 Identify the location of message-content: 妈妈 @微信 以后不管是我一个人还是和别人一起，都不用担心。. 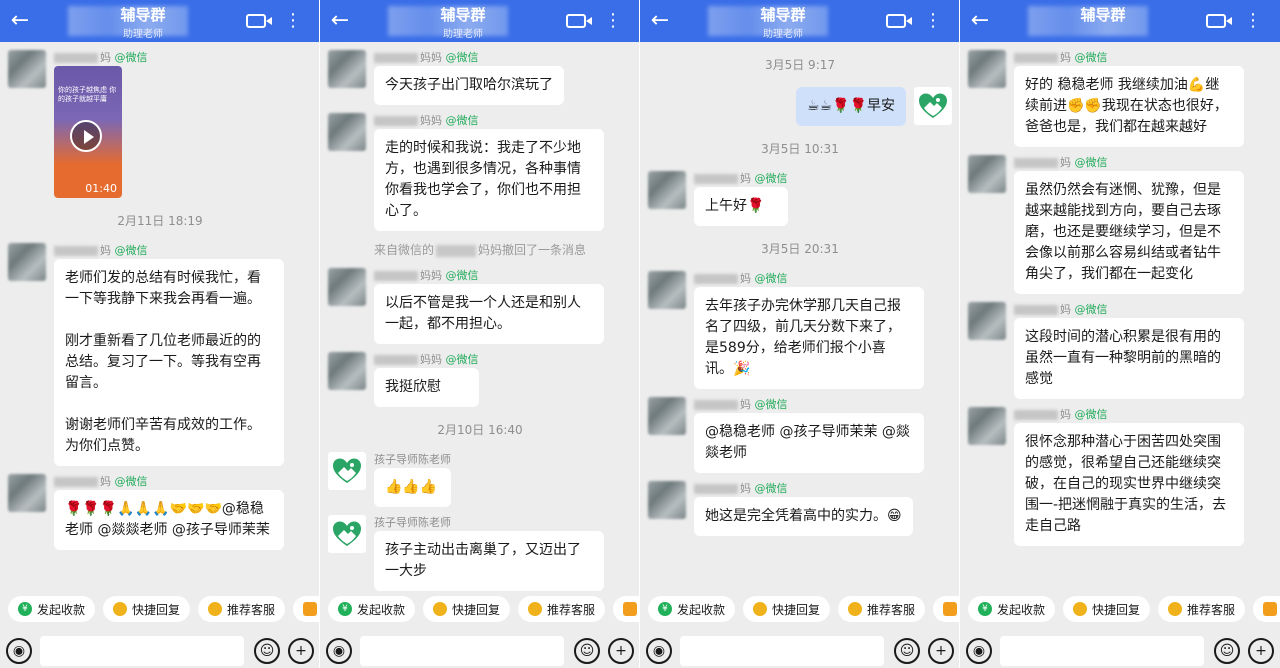
(489, 306).